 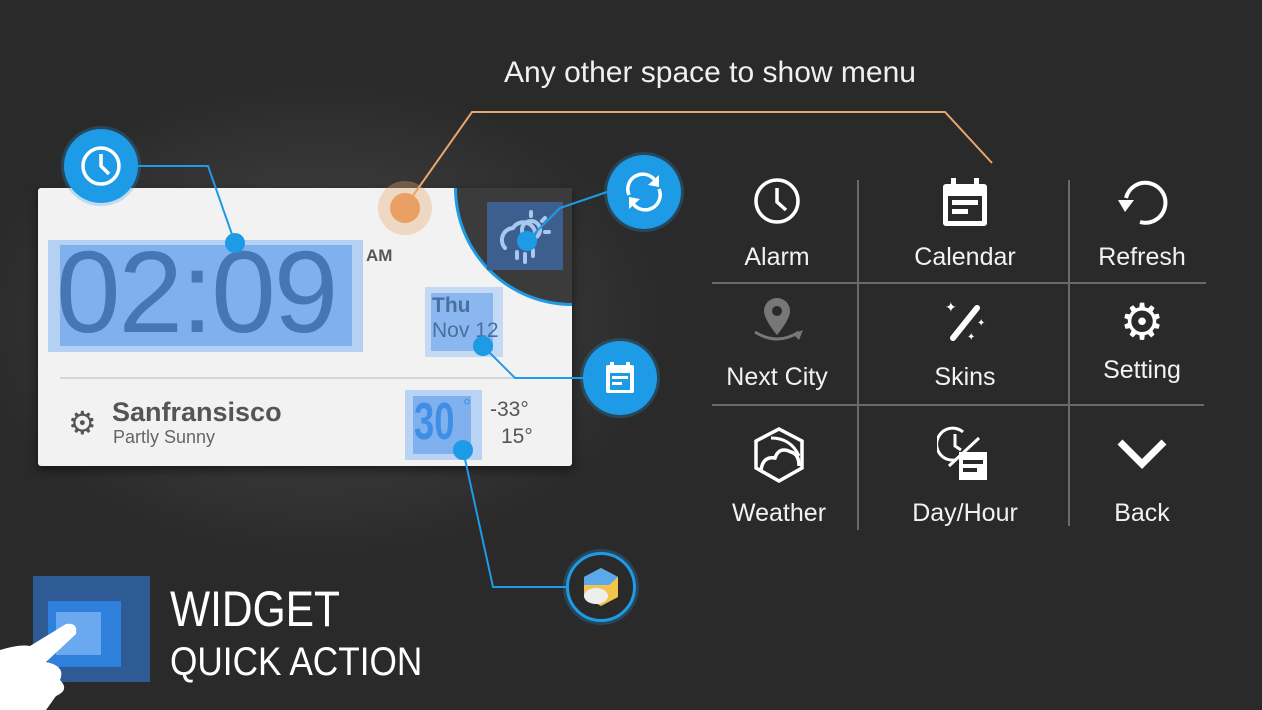 What do you see at coordinates (620, 378) in the screenshot?
I see `calendar-callout-calendar-icon` at bounding box center [620, 378].